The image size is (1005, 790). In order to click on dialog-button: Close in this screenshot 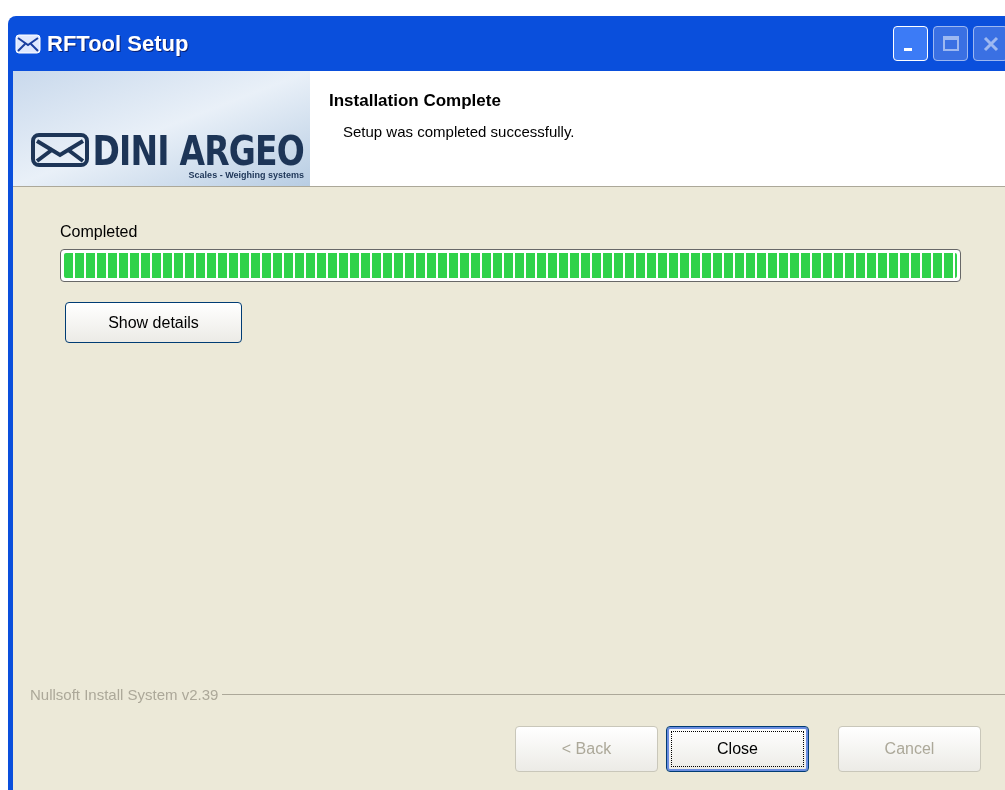, I will do `click(737, 749)`.